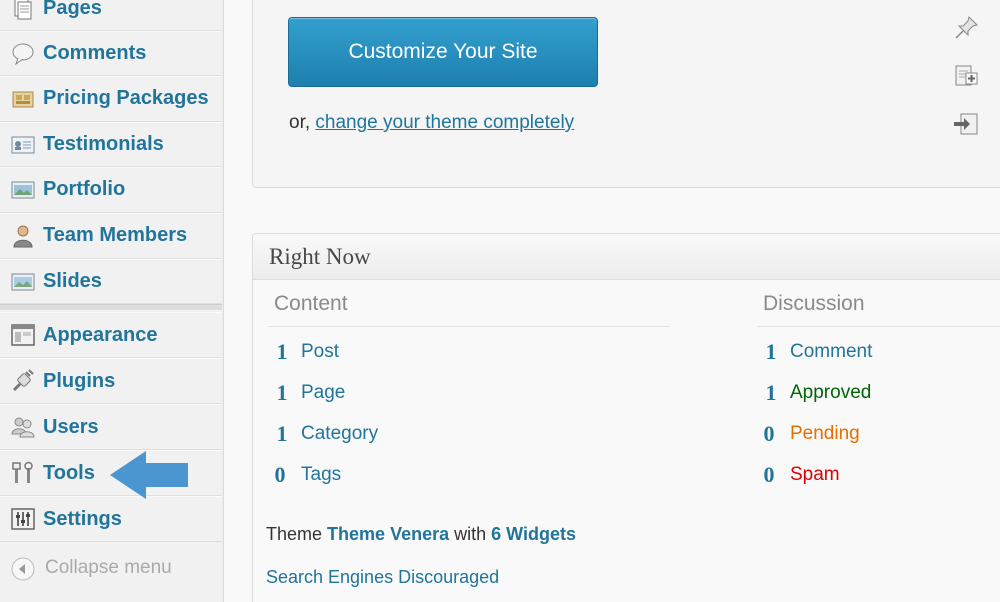 The height and width of the screenshot is (602, 1000). I want to click on blue-arrow-left-icon, so click(149, 475).